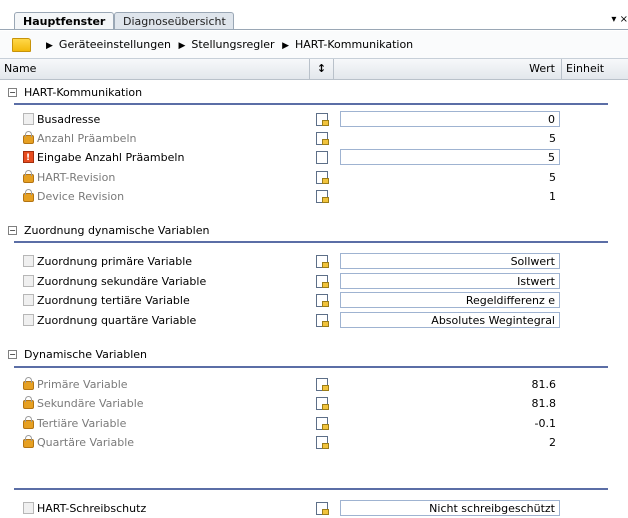  Describe the element at coordinates (115, 261) in the screenshot. I see `row-label: Zuordnung primäre Variable` at that location.